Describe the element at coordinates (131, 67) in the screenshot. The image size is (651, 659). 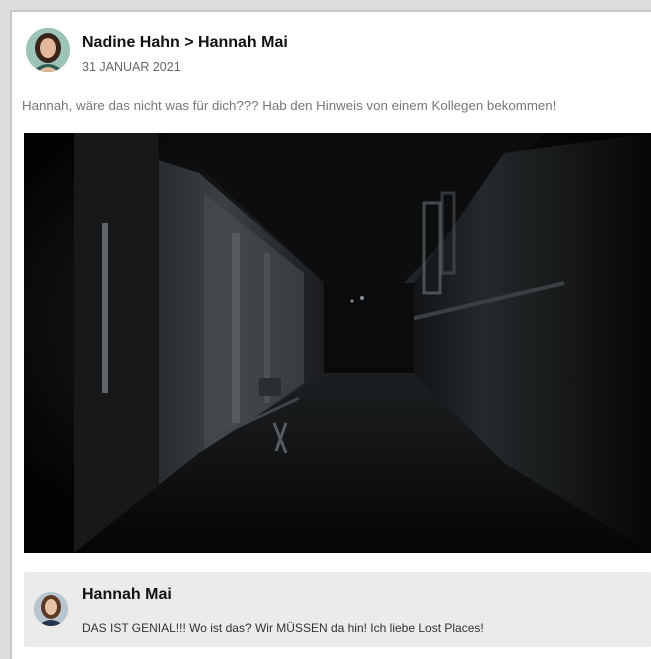
I see `post-date: 31 JANUAR 2021` at that location.